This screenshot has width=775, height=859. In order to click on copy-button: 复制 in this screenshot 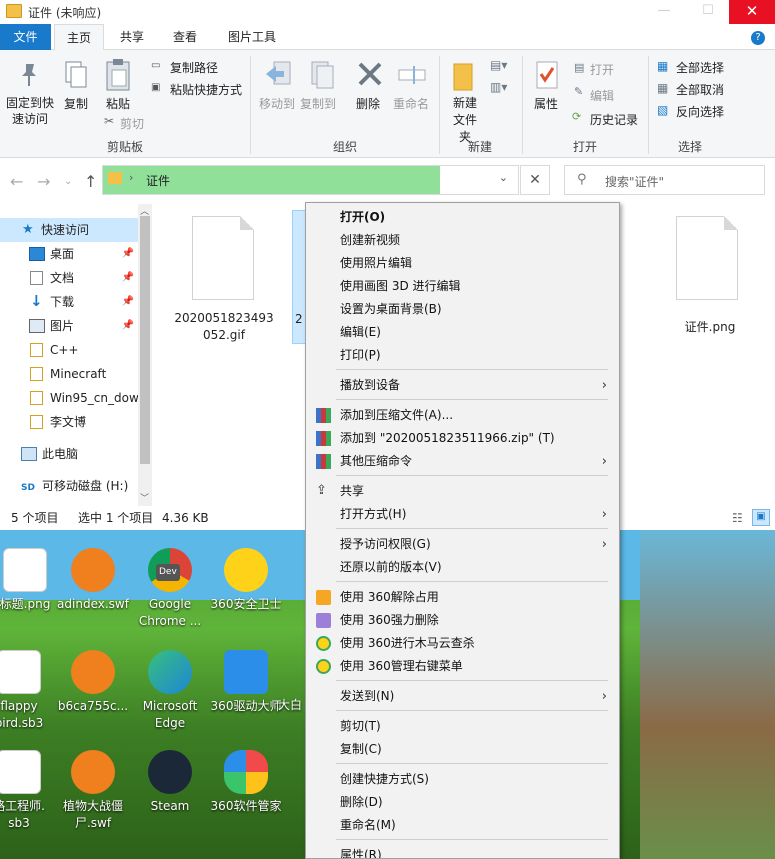, I will do `click(76, 103)`.